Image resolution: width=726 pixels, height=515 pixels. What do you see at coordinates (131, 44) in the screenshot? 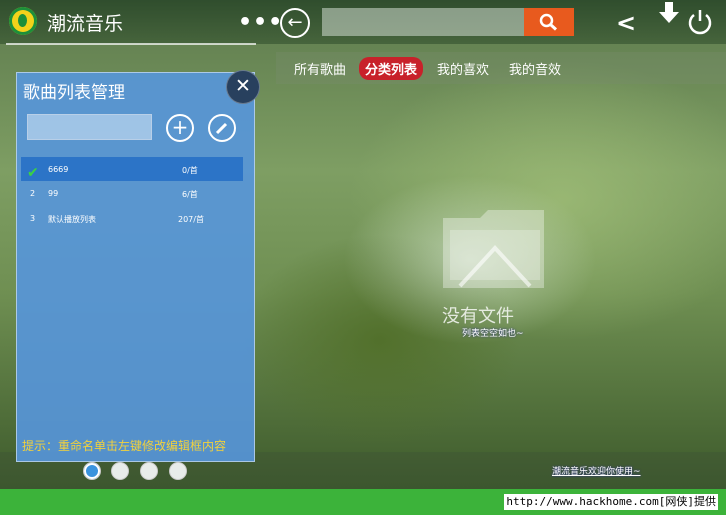
I see `progress-line` at bounding box center [131, 44].